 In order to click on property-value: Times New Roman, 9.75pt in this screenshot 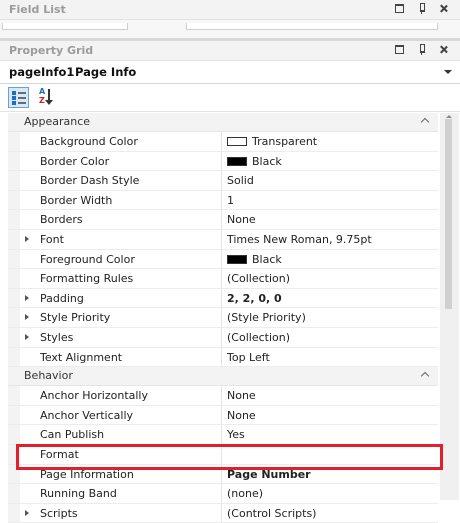, I will do `click(299, 239)`.